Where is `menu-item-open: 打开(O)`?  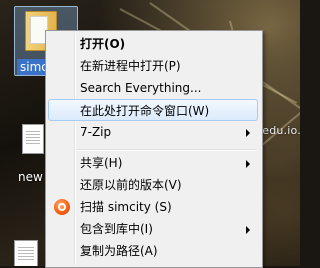
menu-item-open: 打开(O) is located at coordinates (153, 44).